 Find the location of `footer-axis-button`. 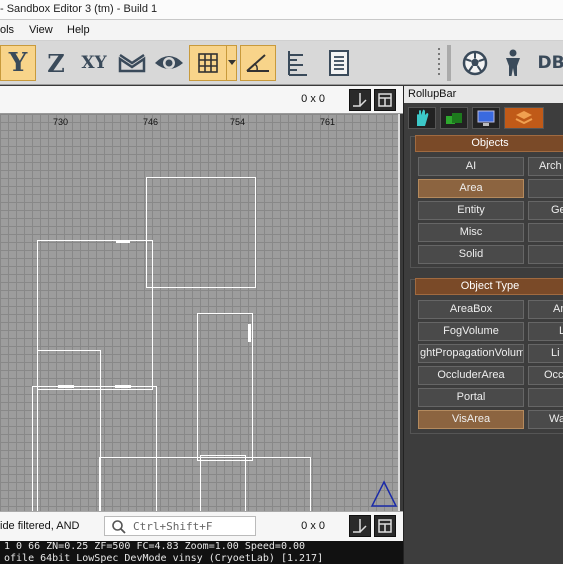

footer-axis-button is located at coordinates (360, 526).